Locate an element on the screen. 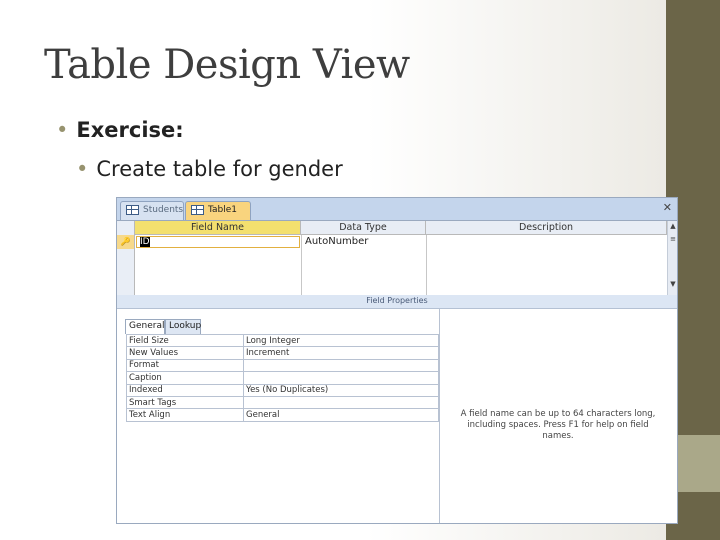  table-row: Field Size Long Integer is located at coordinates (282, 340).